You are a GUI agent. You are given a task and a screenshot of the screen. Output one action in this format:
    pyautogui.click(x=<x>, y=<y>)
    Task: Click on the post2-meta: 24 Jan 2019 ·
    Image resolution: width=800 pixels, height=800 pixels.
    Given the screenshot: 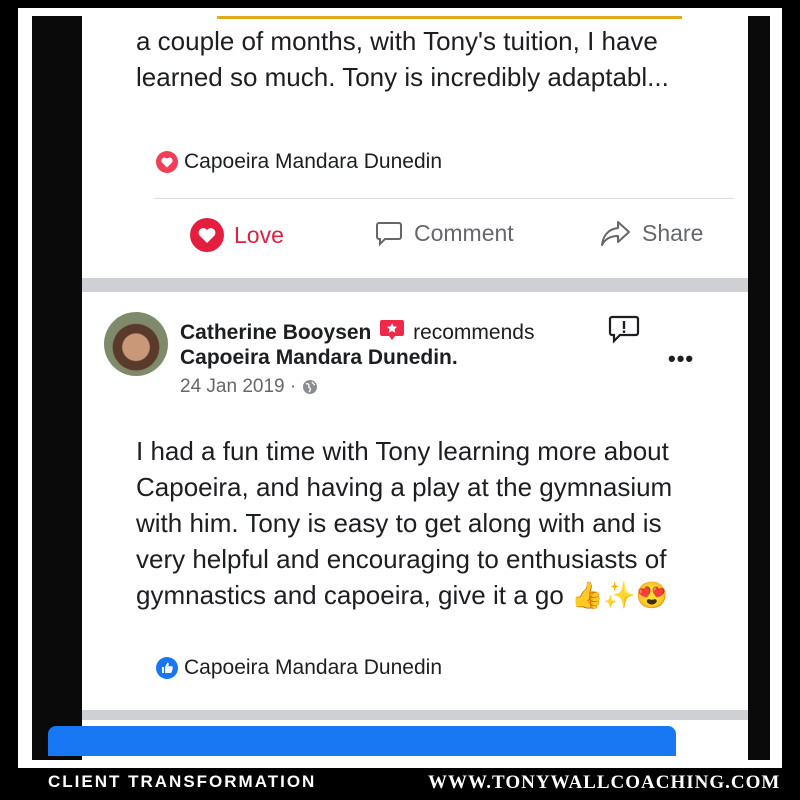 What is the action you would take?
    pyautogui.click(x=249, y=387)
    